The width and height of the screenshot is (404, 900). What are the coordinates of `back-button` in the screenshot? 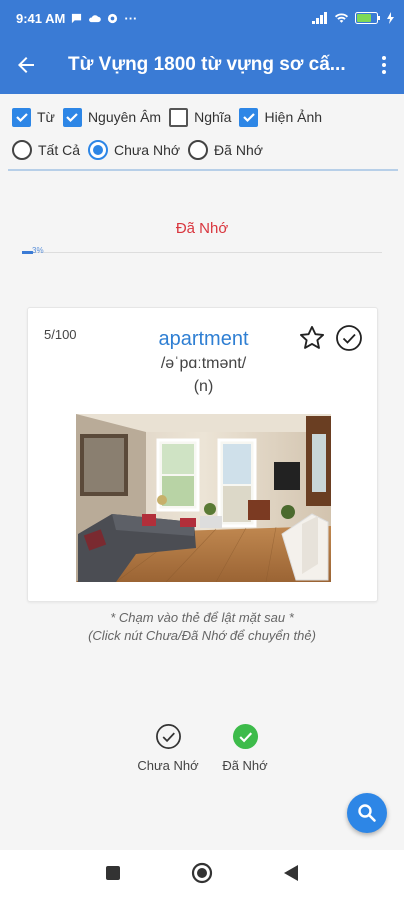 It's located at (26, 65).